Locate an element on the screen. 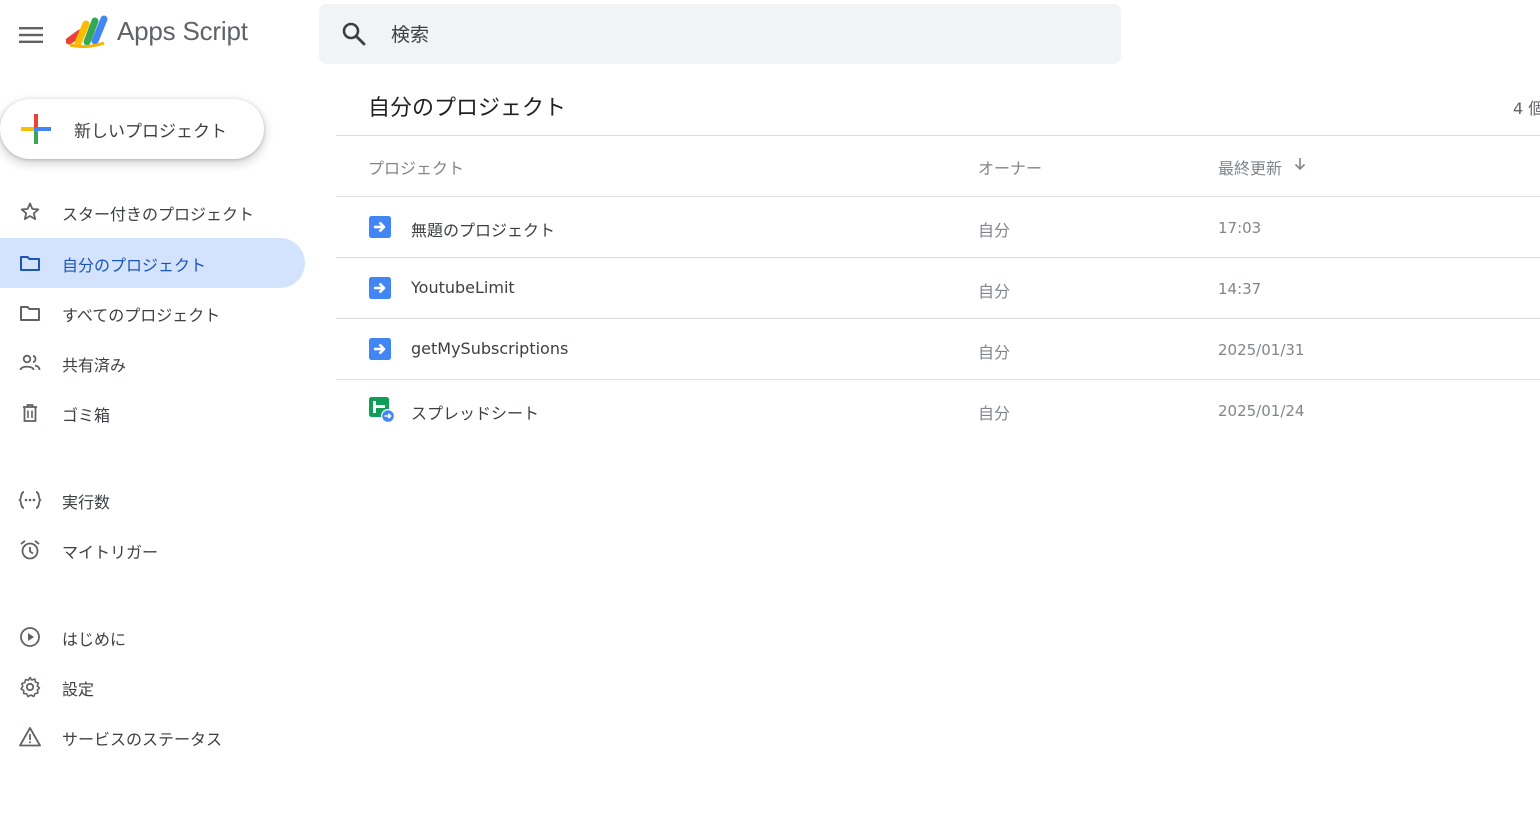 This screenshot has width=1540, height=837. sidebar-item-all-projects: すべてのプロジェクト is located at coordinates (152, 313).